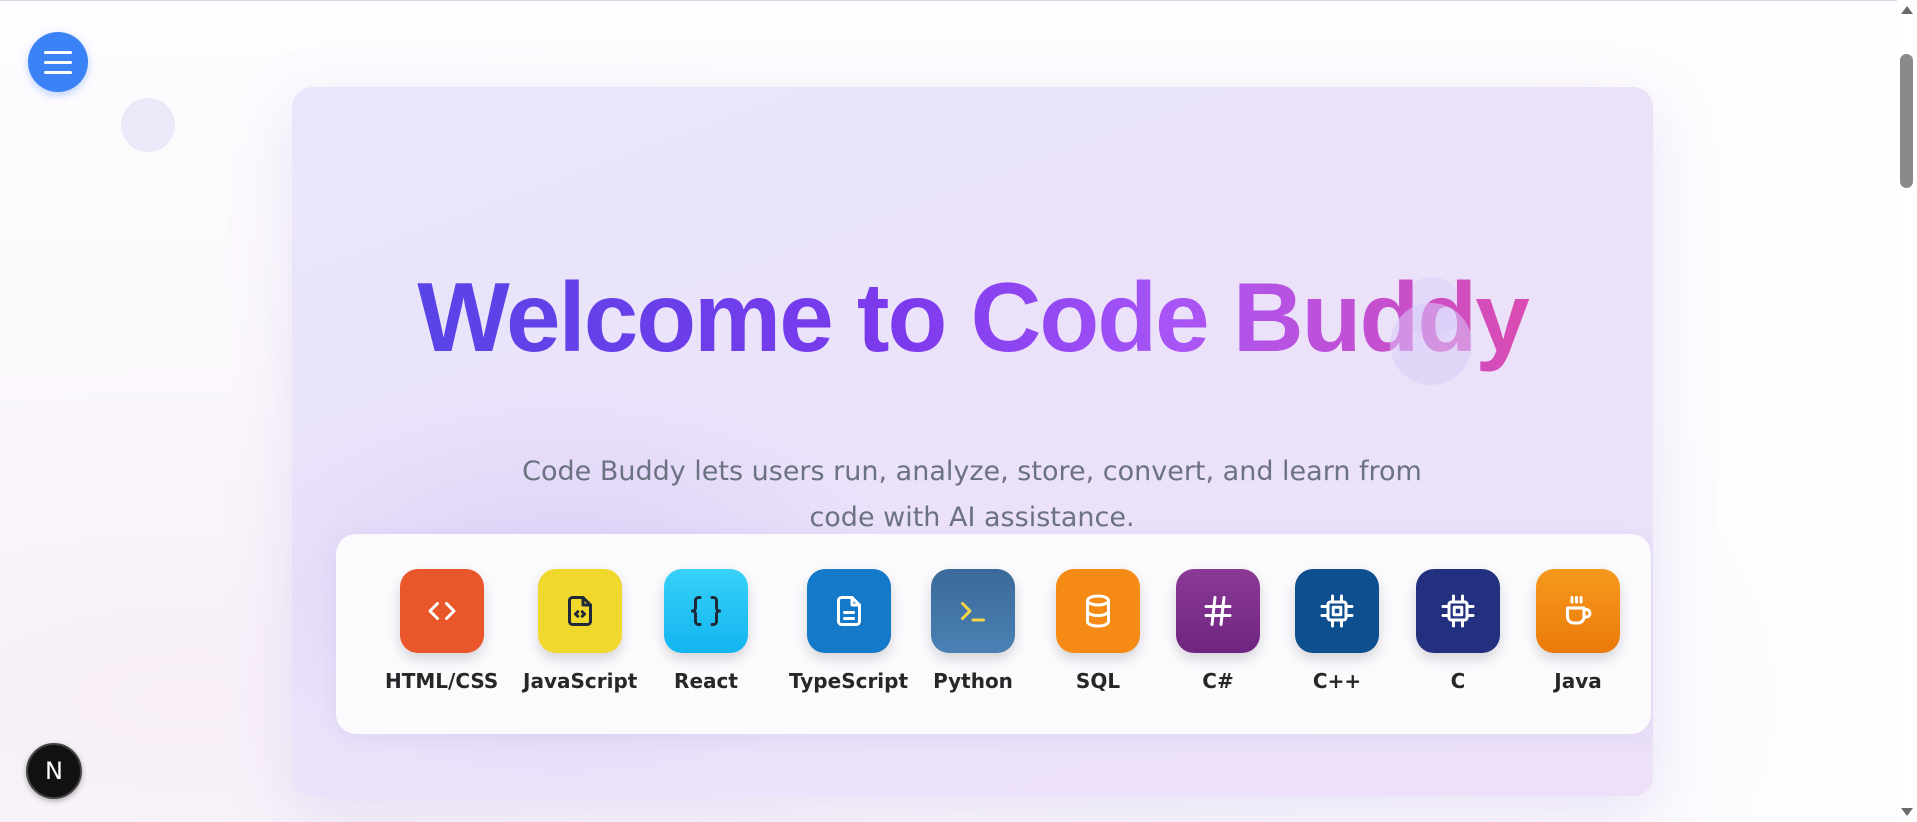 The width and height of the screenshot is (1917, 822). What do you see at coordinates (1458, 681) in the screenshot?
I see `language-label: C` at bounding box center [1458, 681].